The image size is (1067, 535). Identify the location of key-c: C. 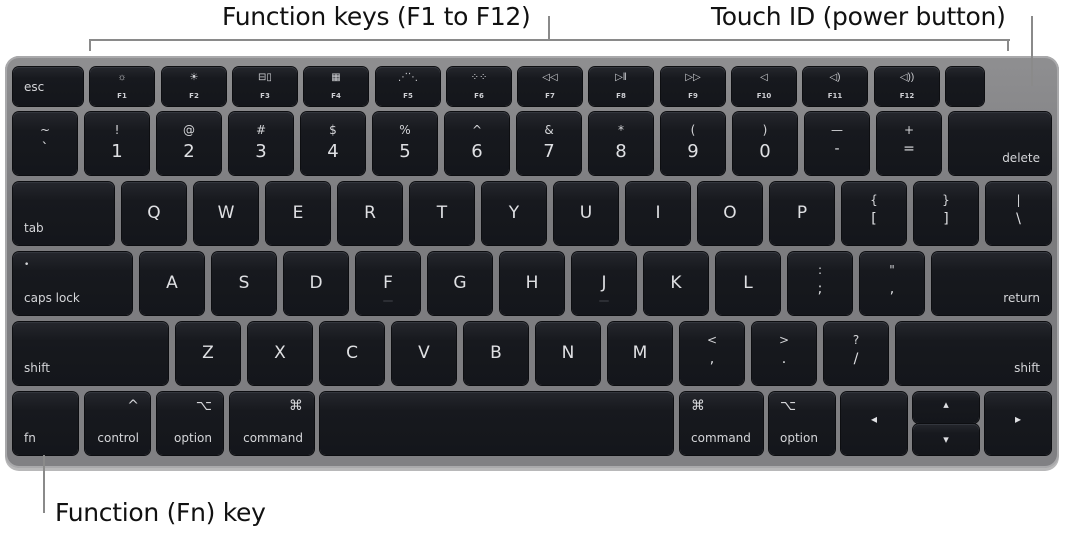
(352, 353).